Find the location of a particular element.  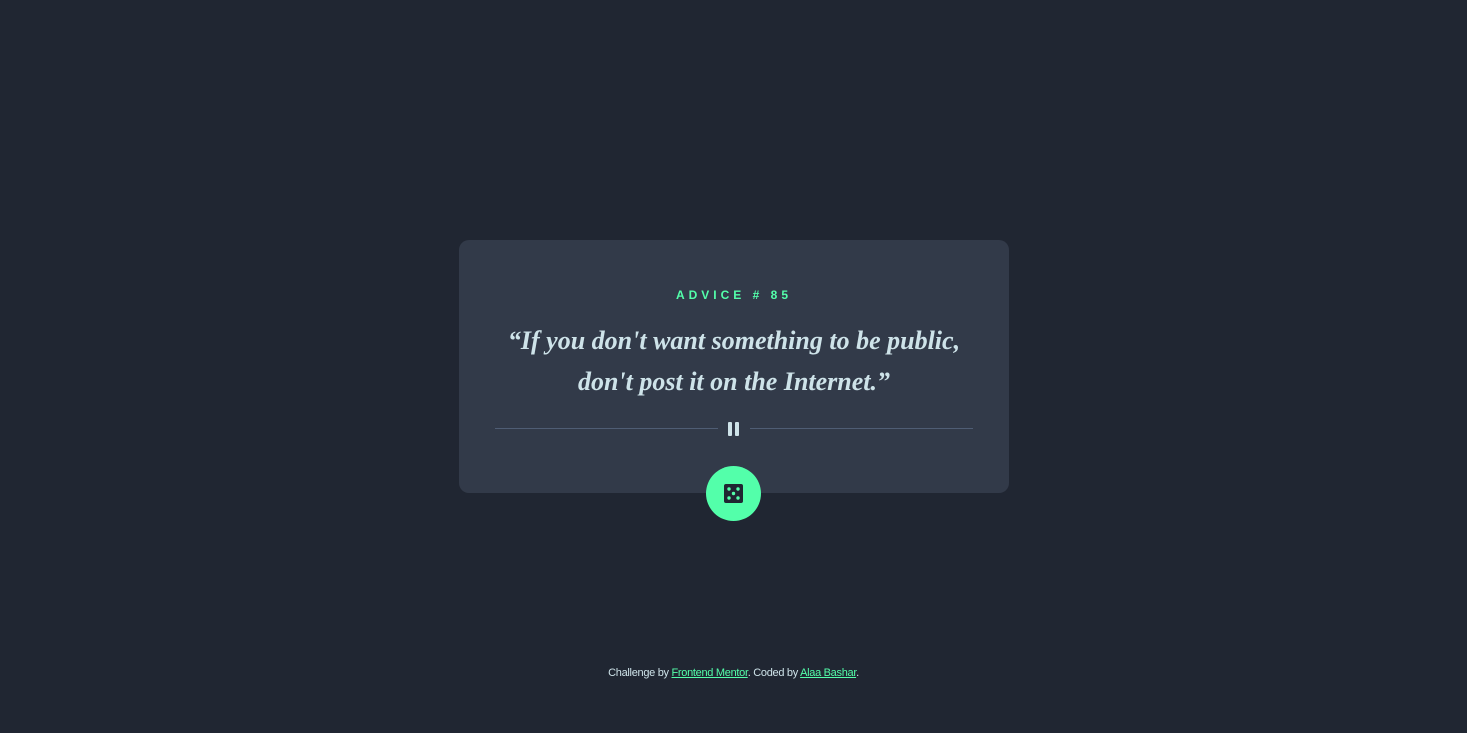

pattern-divider is located at coordinates (734, 429).